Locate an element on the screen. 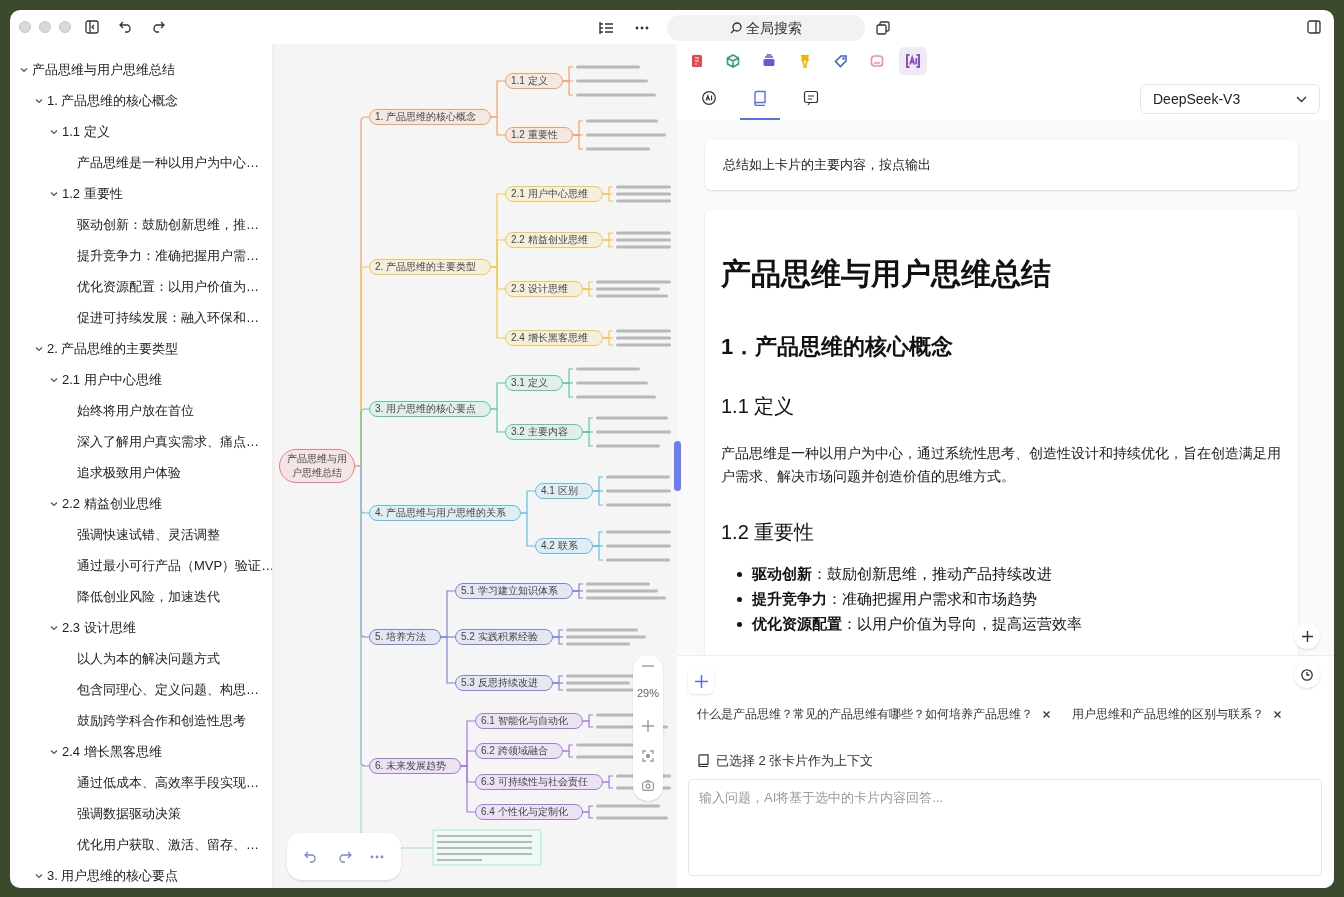  mindmap-node: 6.2 跨领域融合 is located at coordinates (519, 751).